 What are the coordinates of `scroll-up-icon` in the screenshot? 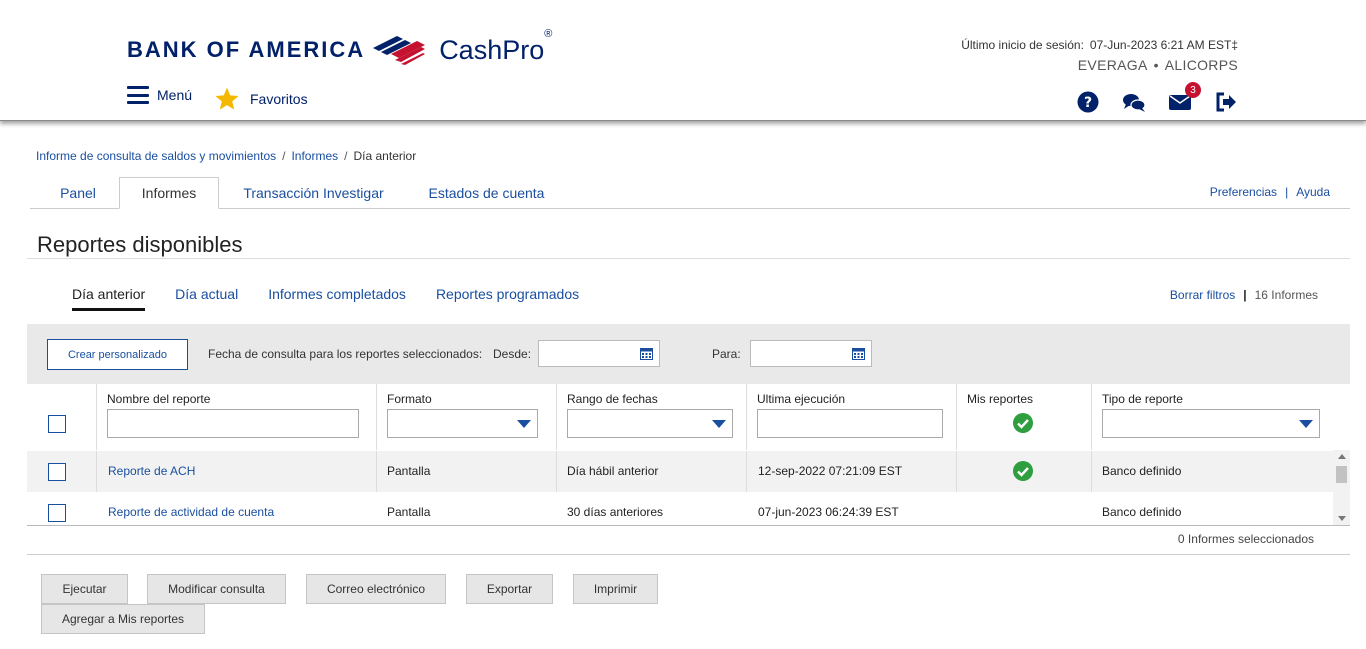 It's located at (1342, 456).